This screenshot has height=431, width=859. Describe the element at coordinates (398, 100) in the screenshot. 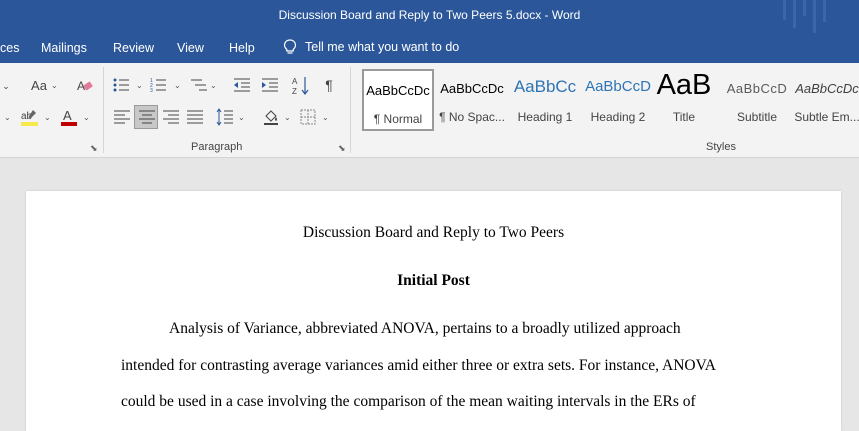

I see `style-normal: AaBbCcDc ¶ Normal` at that location.